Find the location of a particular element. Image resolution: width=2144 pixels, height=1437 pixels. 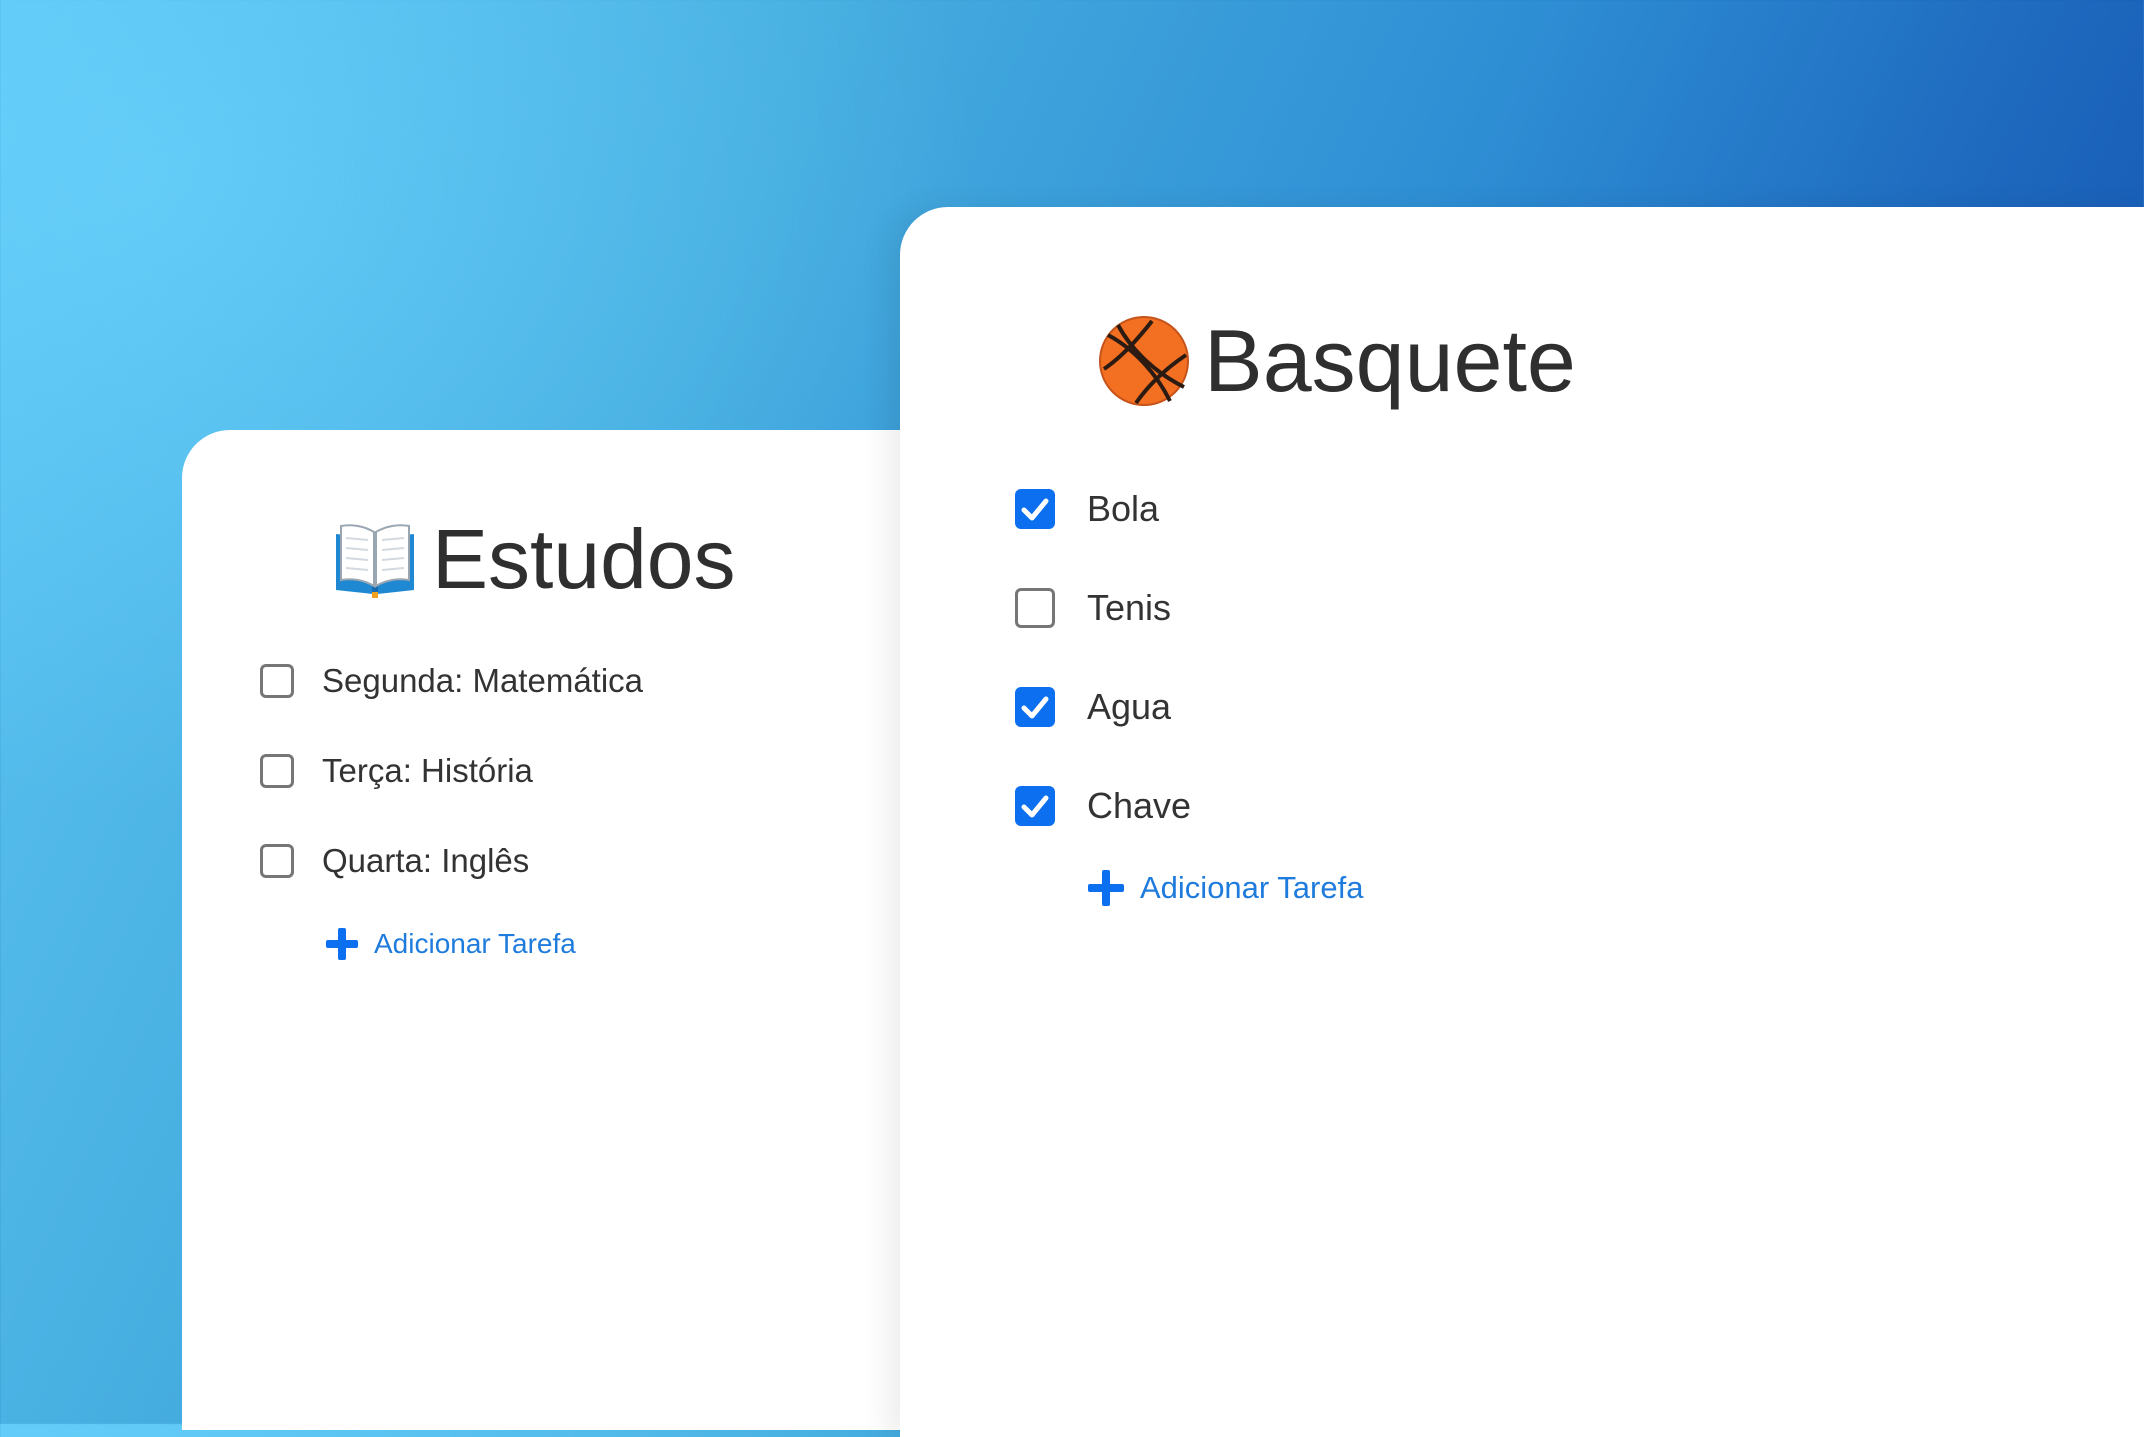

task-label: Agua is located at coordinates (1129, 706).